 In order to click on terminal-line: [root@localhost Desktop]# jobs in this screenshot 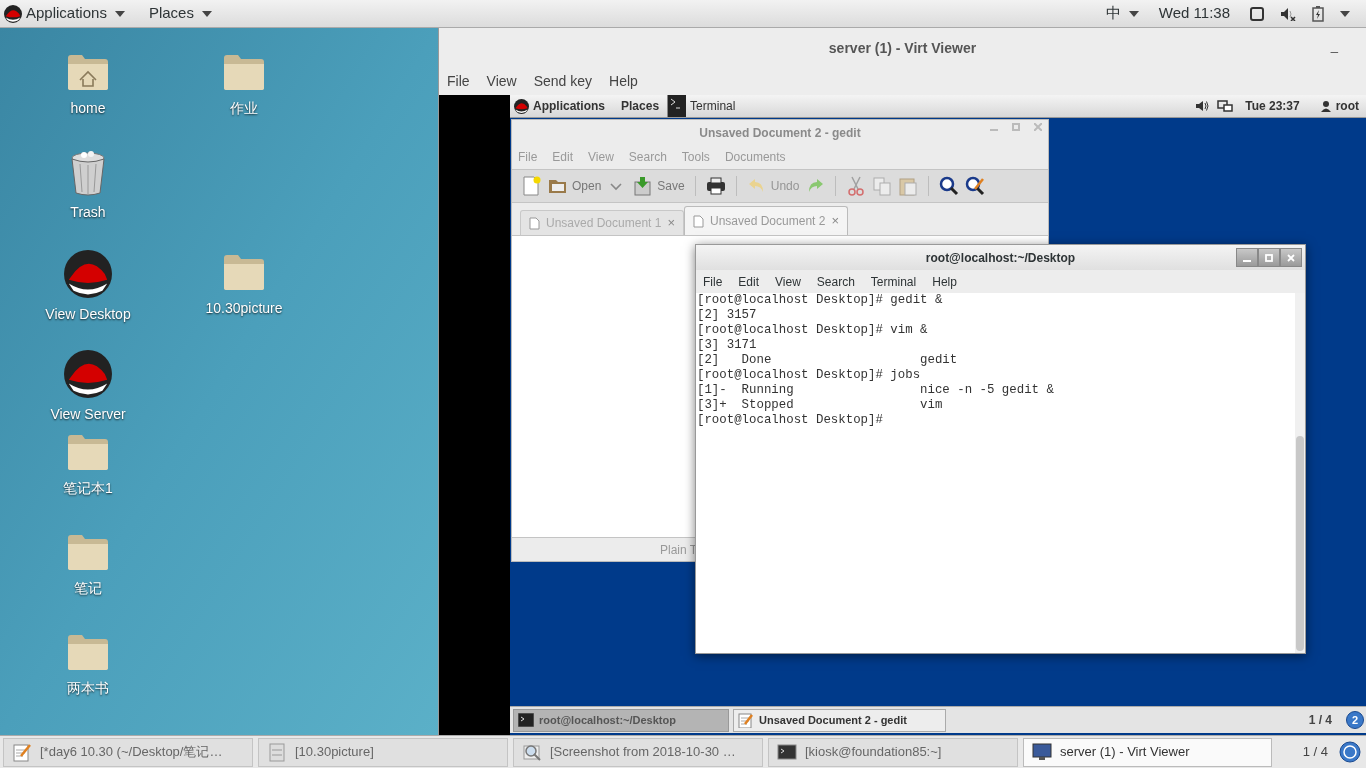, I will do `click(809, 375)`.